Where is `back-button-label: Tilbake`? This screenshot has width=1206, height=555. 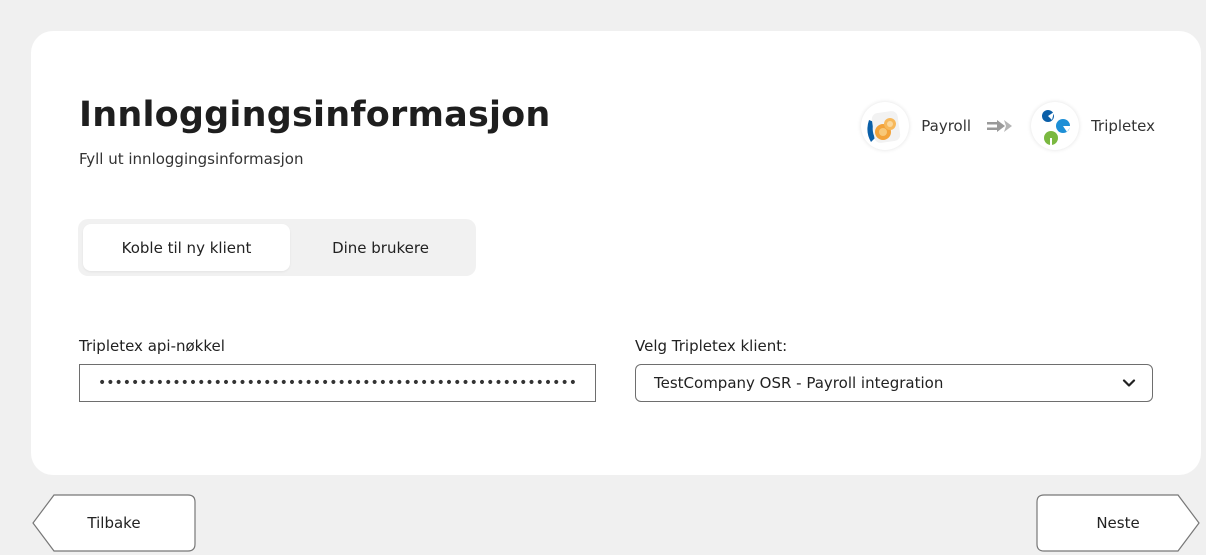
back-button-label: Tilbake is located at coordinates (114, 523).